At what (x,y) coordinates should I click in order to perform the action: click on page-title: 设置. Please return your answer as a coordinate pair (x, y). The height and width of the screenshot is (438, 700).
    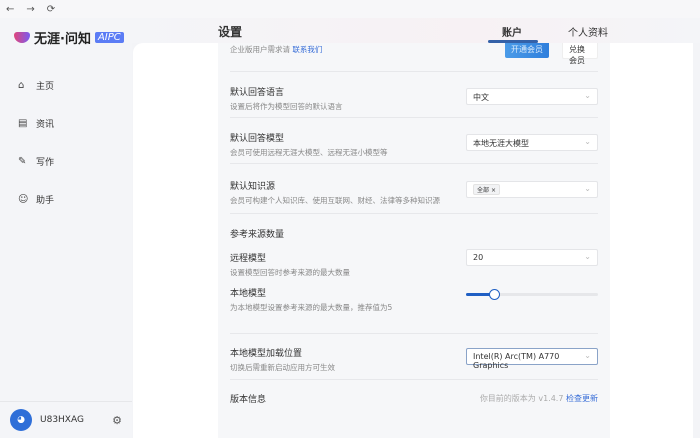
    Looking at the image, I should click on (230, 32).